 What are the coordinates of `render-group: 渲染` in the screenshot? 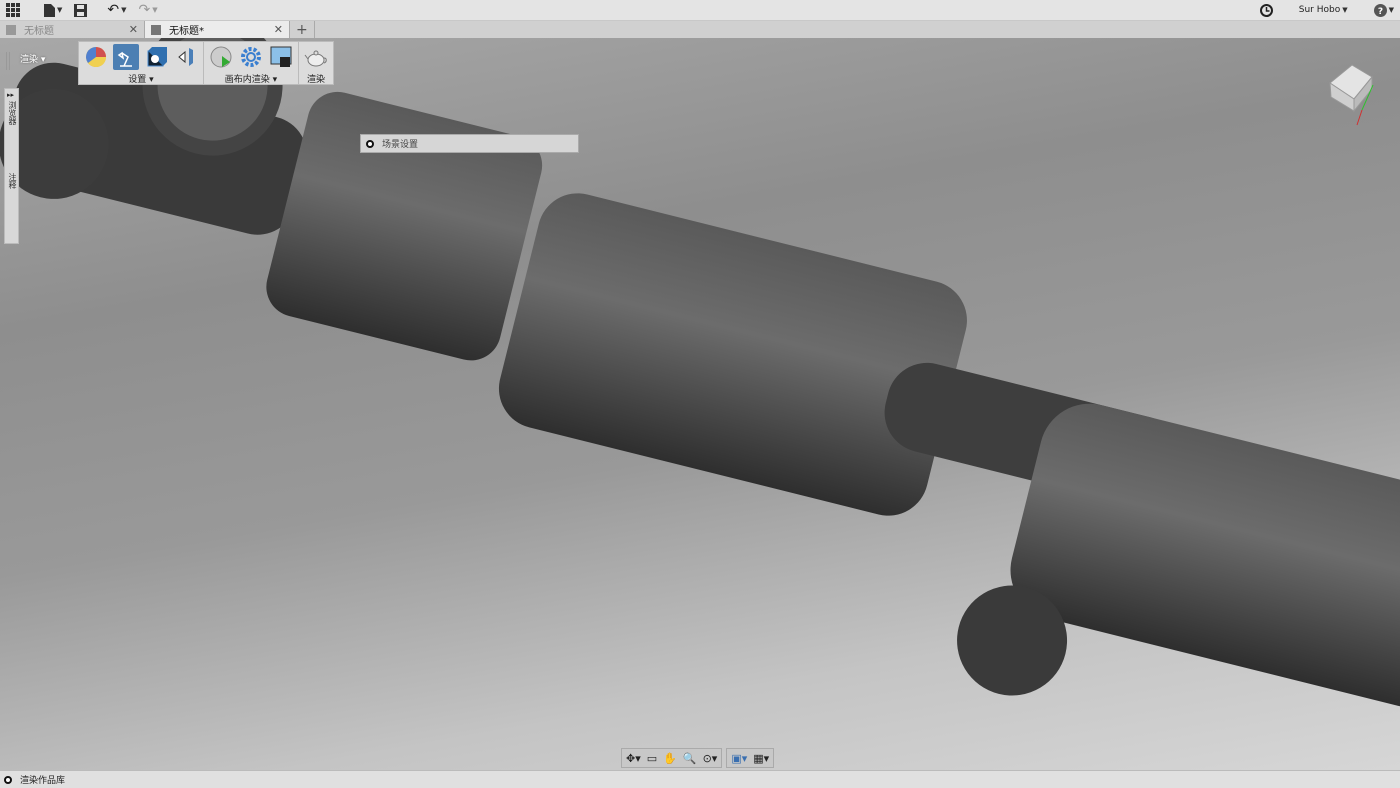 It's located at (316, 63).